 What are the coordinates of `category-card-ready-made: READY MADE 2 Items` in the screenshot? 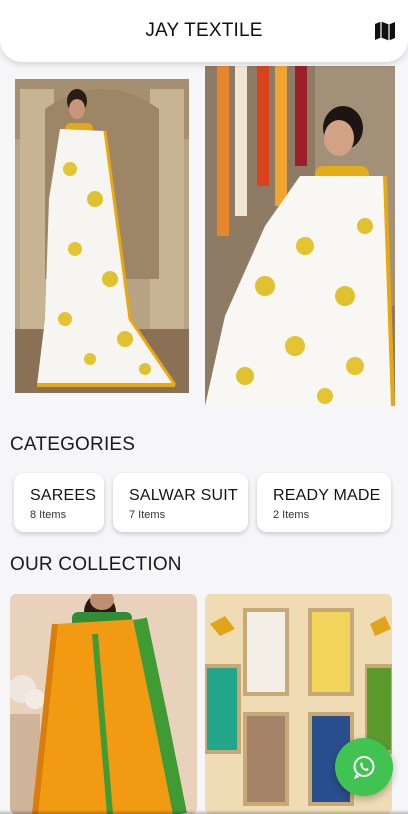 It's located at (324, 502).